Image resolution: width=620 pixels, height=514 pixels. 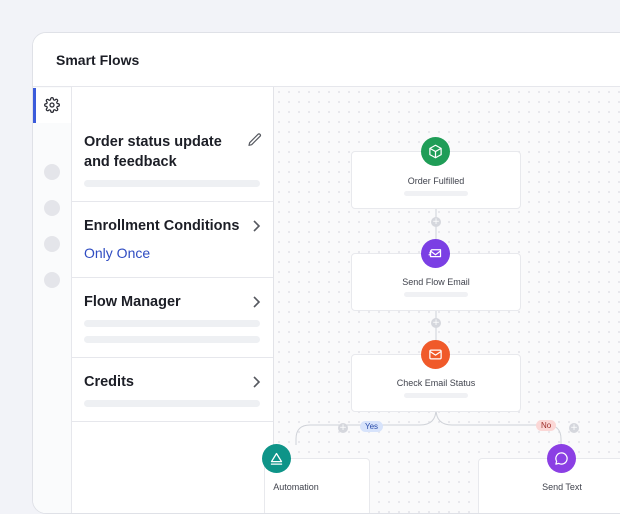 I want to click on chat-icon, so click(x=561, y=458).